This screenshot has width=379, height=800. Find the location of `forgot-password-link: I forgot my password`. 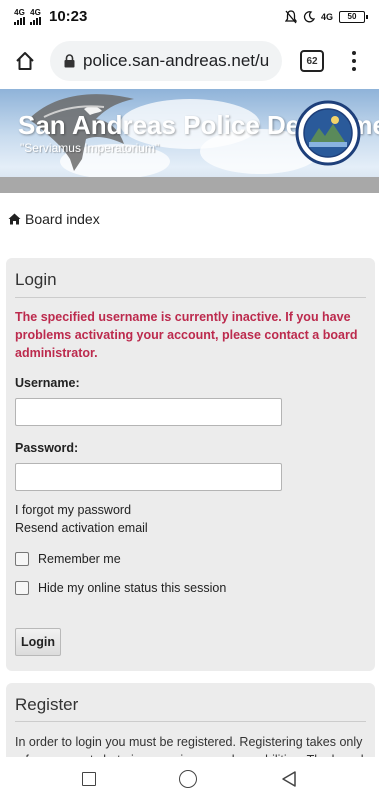

forgot-password-link: I forgot my password is located at coordinates (73, 510).